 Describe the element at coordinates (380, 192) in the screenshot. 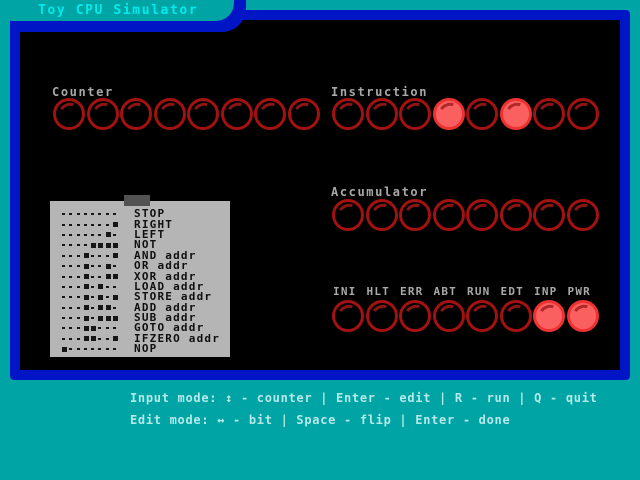

I see `accumulator-label: Accumulator` at that location.